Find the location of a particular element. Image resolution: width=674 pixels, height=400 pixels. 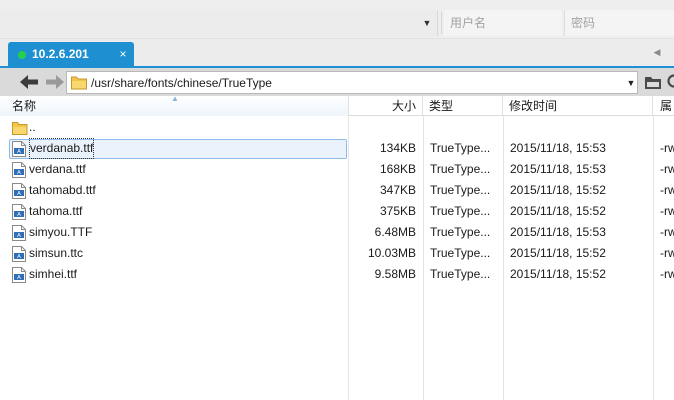

sort-ascending-icon: ▲ is located at coordinates (175, 98).